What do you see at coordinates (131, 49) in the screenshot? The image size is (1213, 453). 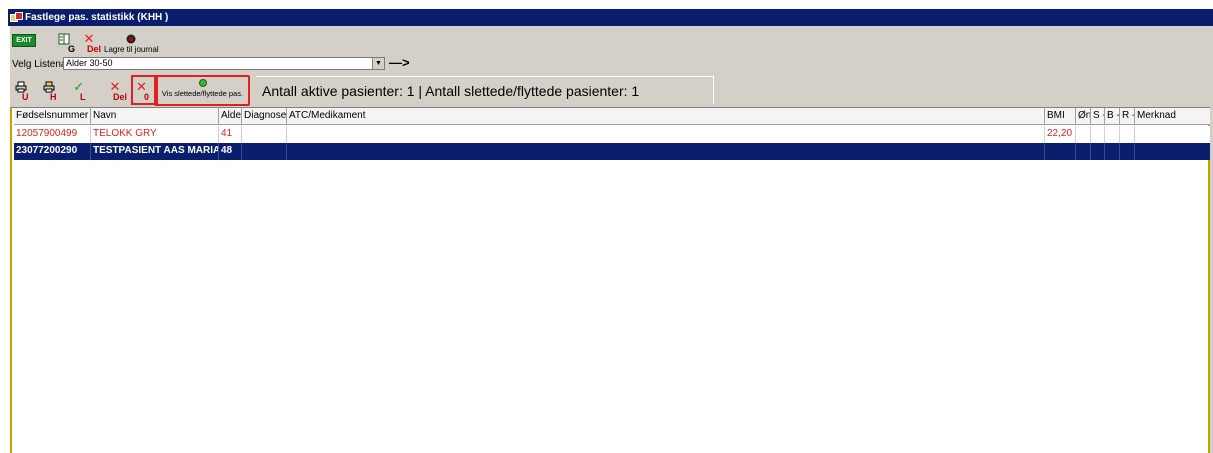 I see `save-journal-label: Lagre til journal` at bounding box center [131, 49].